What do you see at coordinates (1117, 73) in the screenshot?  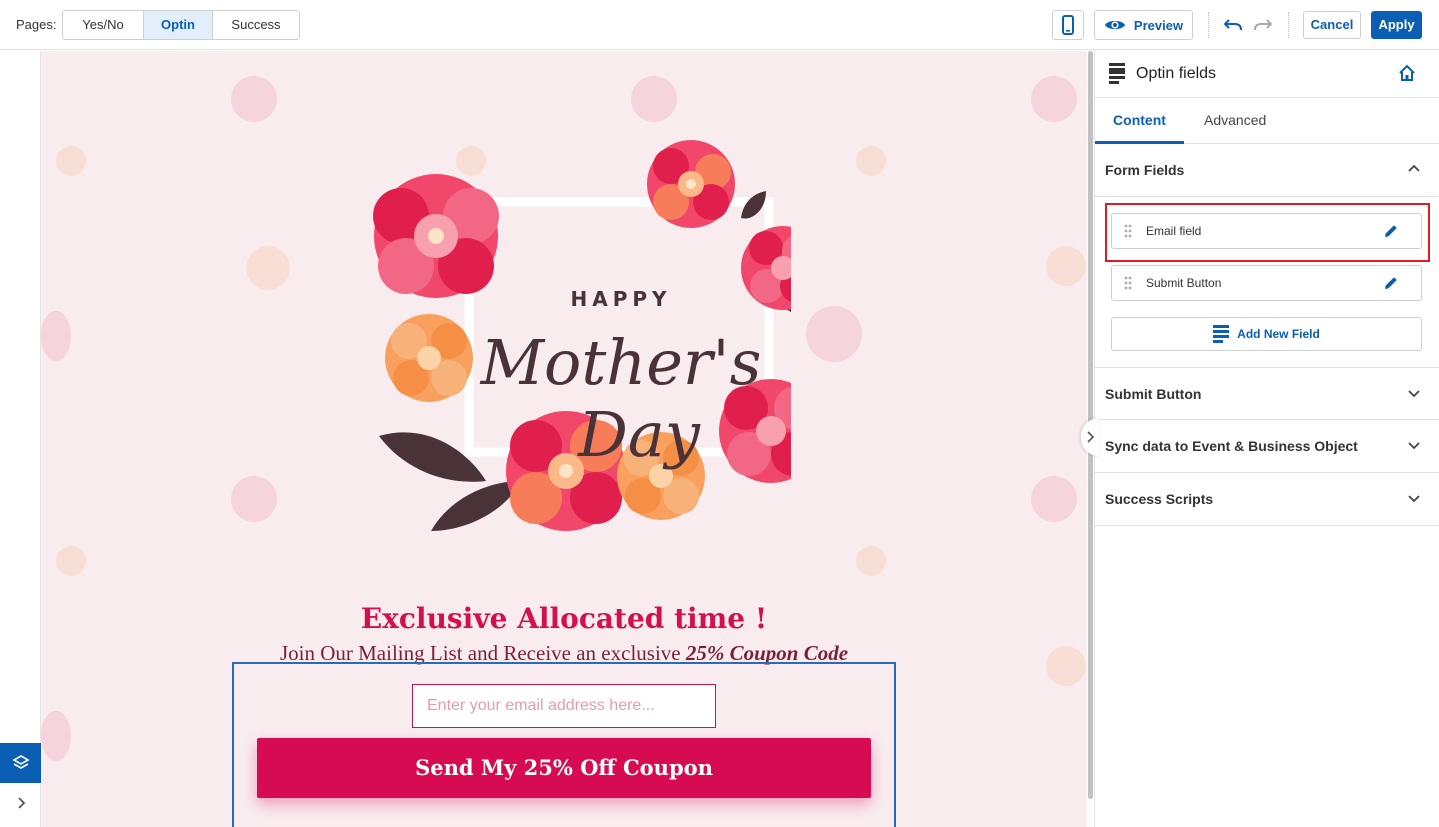 I see `form-fields-icon` at bounding box center [1117, 73].